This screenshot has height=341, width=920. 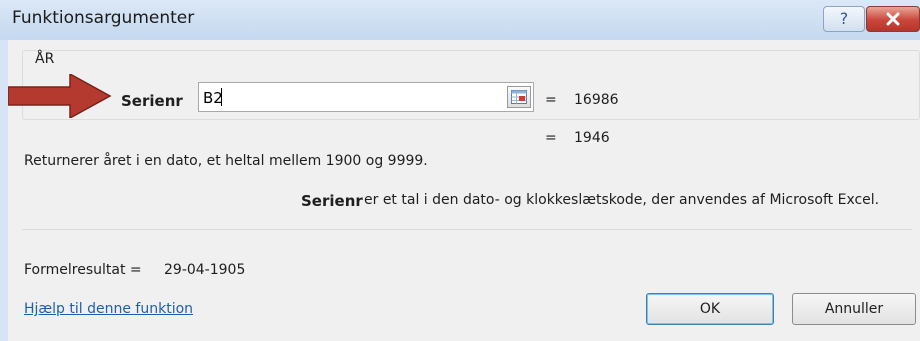 I want to click on ok-button: OK, so click(x=710, y=309).